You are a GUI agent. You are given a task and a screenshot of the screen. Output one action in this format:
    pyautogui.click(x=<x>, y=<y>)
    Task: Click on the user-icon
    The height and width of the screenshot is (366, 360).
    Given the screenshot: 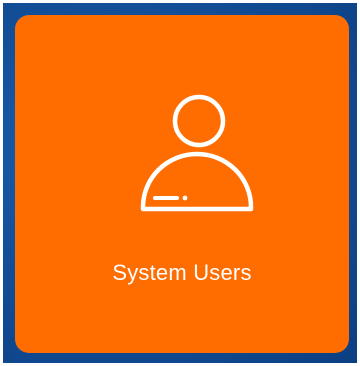 What is the action you would take?
    pyautogui.click(x=197, y=153)
    